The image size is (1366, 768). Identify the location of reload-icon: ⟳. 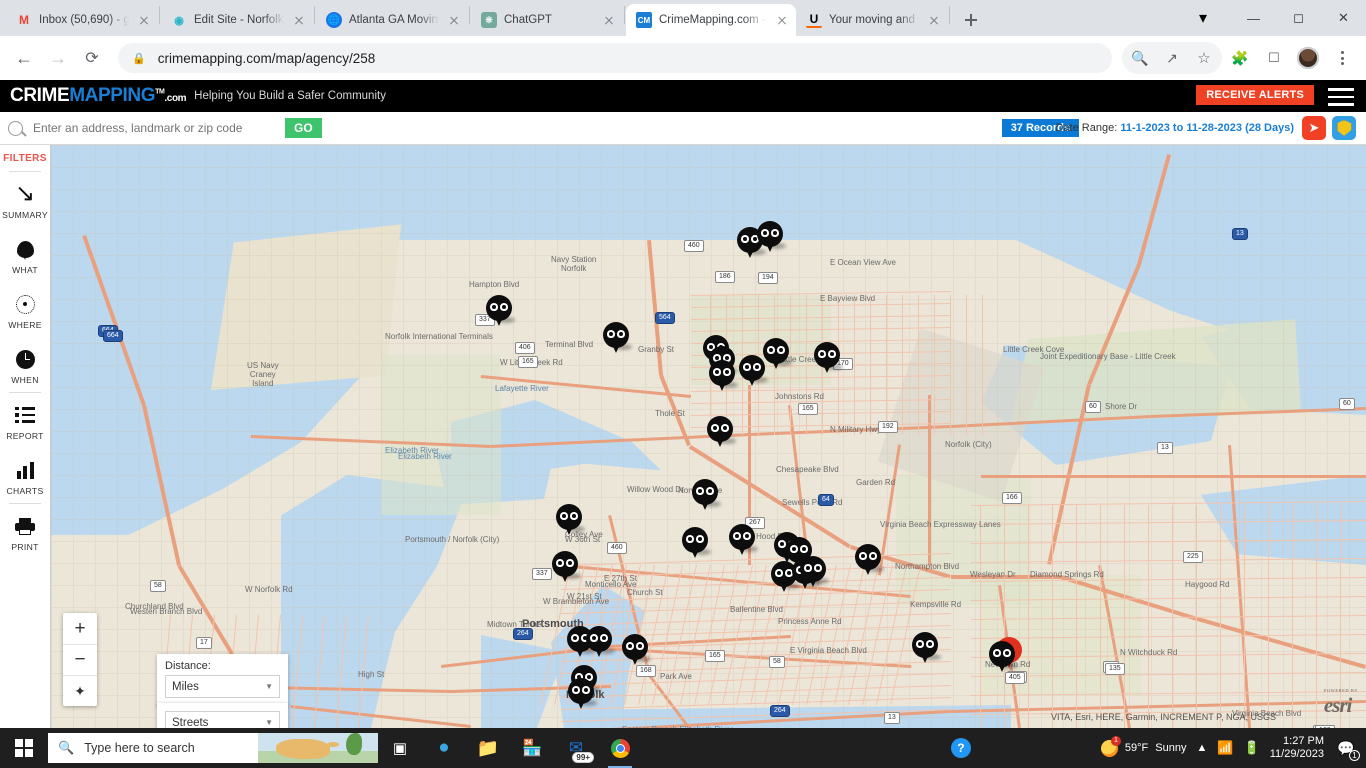
(92, 58).